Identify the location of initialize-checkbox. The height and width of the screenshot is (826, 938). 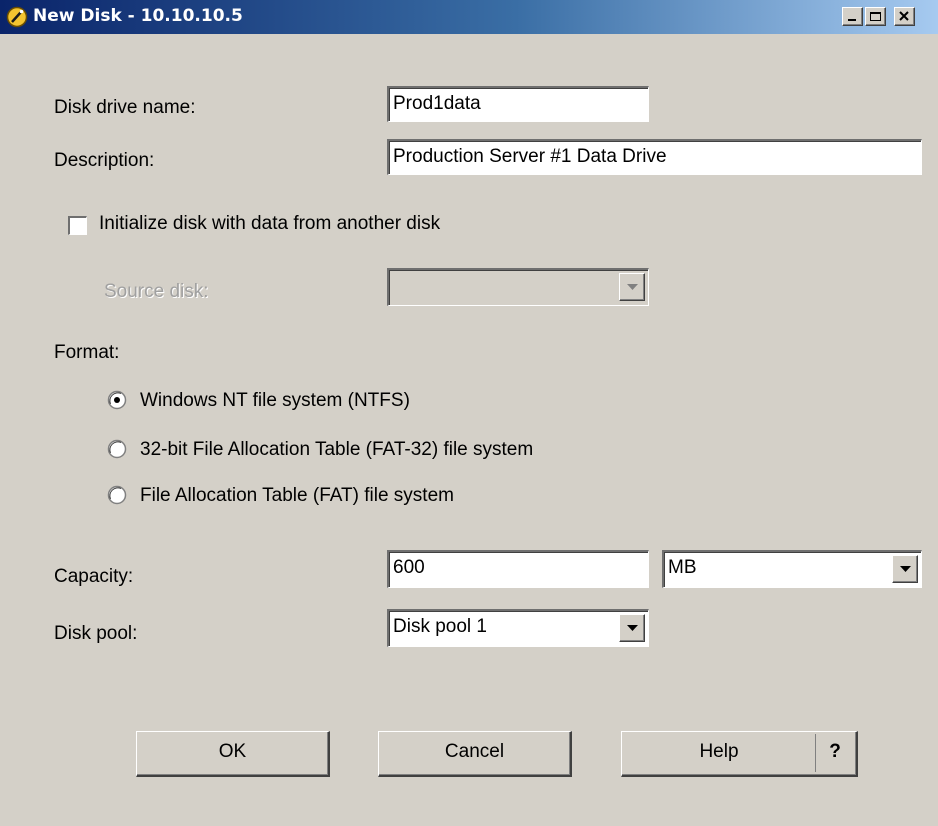
(77, 225).